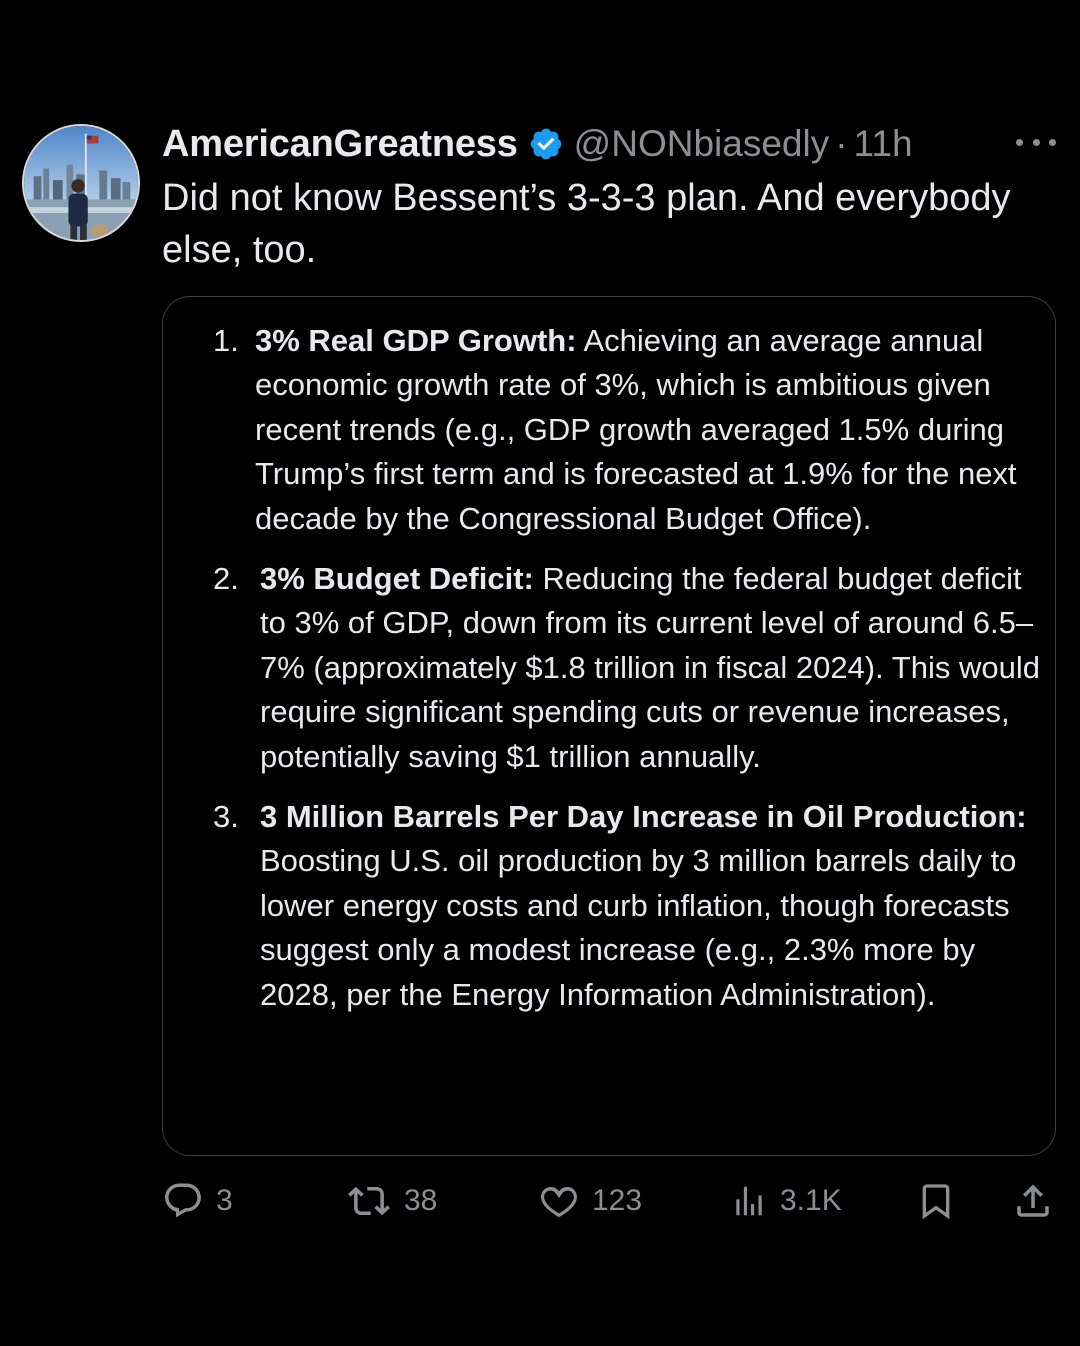 This screenshot has height=1346, width=1080. I want to click on repost-button: 38, so click(391, 1201).